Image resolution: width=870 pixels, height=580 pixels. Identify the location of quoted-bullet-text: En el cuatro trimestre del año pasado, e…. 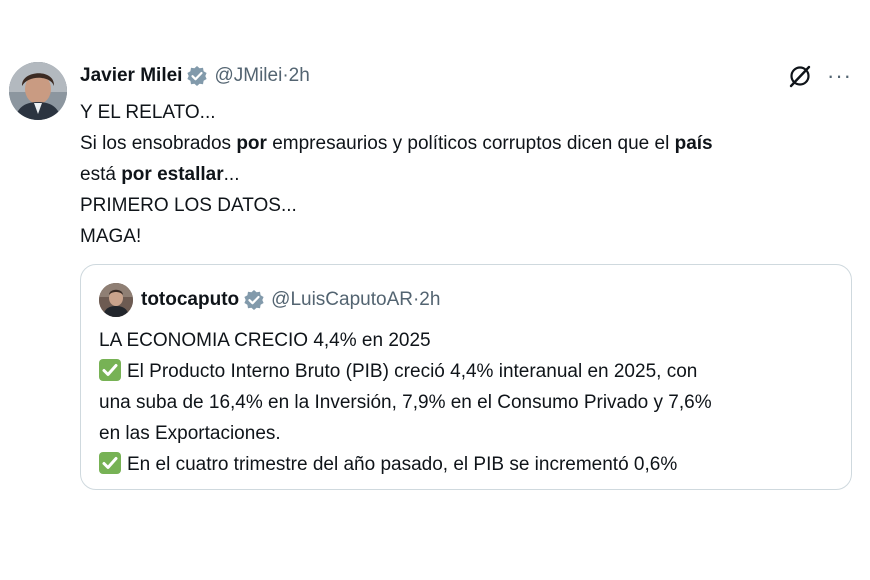
(402, 464).